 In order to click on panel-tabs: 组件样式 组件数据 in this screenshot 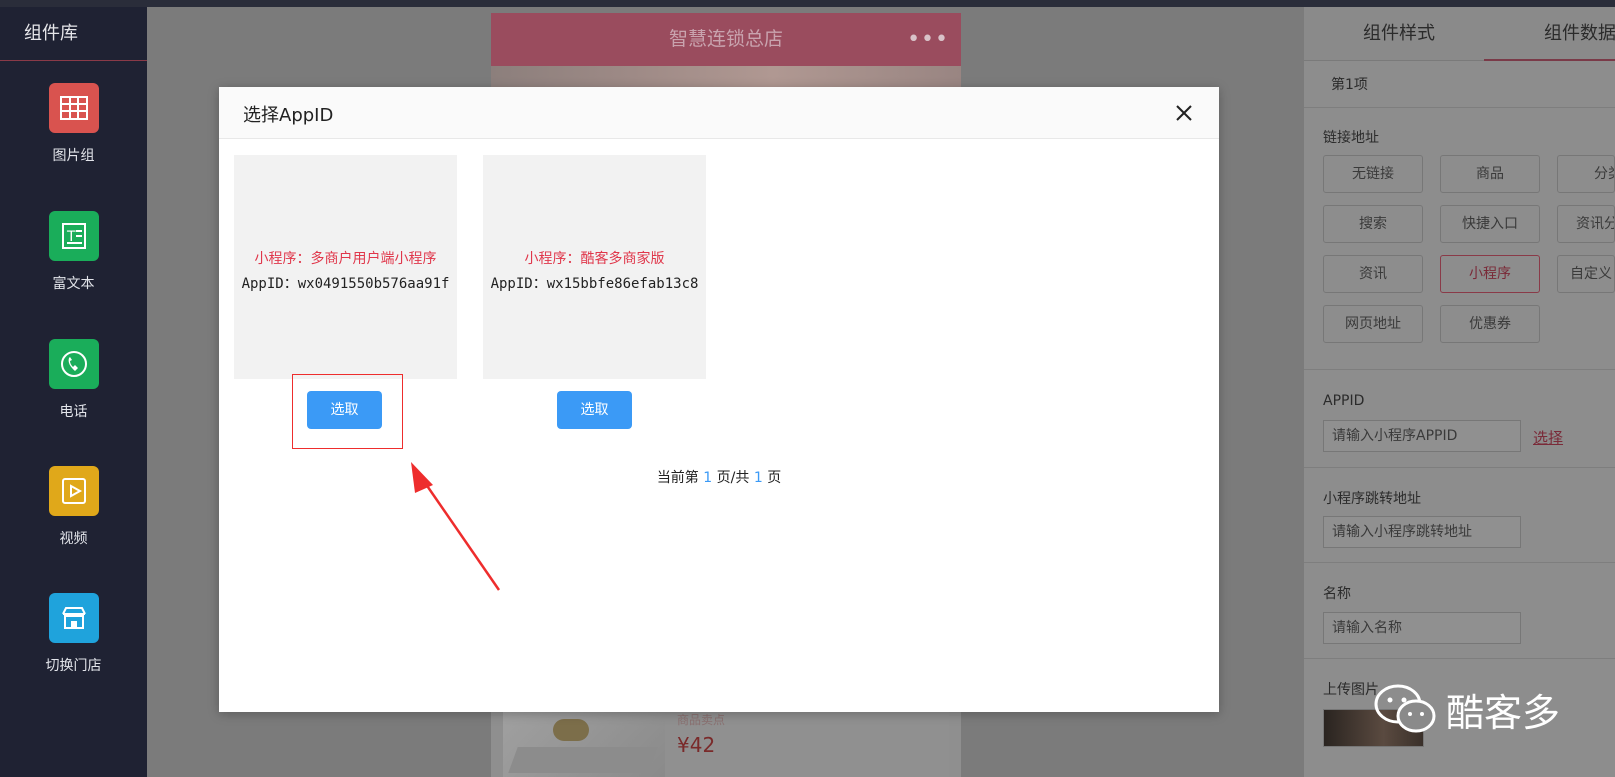, I will do `click(1459, 34)`.